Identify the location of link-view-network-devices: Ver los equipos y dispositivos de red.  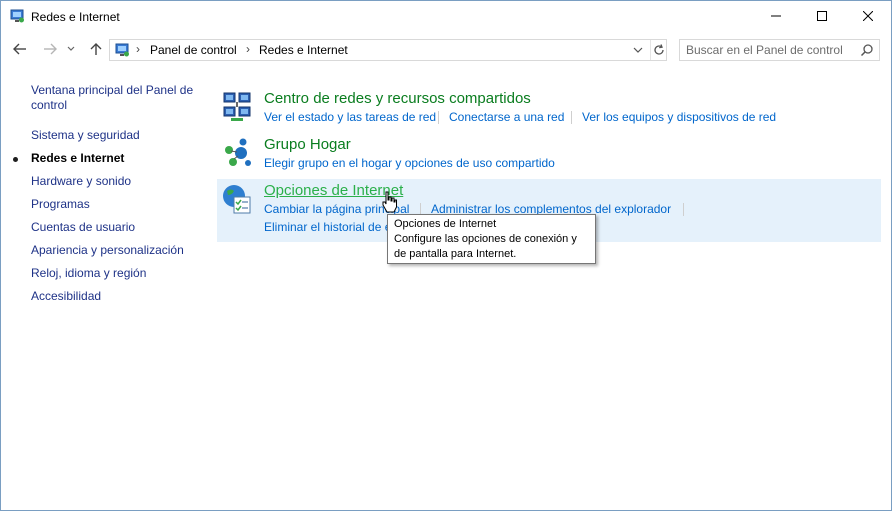
(679, 117).